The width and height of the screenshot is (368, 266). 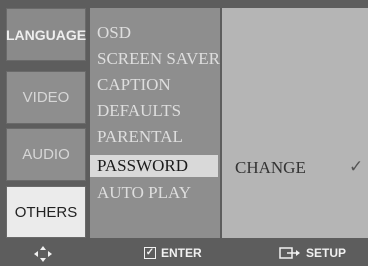 I want to click on tab-audio: AUDIO, so click(x=46, y=154).